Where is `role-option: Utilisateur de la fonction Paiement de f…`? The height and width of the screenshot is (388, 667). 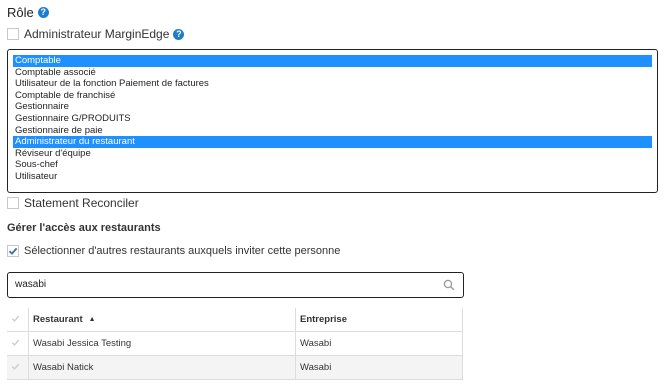 role-option: Utilisateur de la fonction Paiement de f… is located at coordinates (332, 84).